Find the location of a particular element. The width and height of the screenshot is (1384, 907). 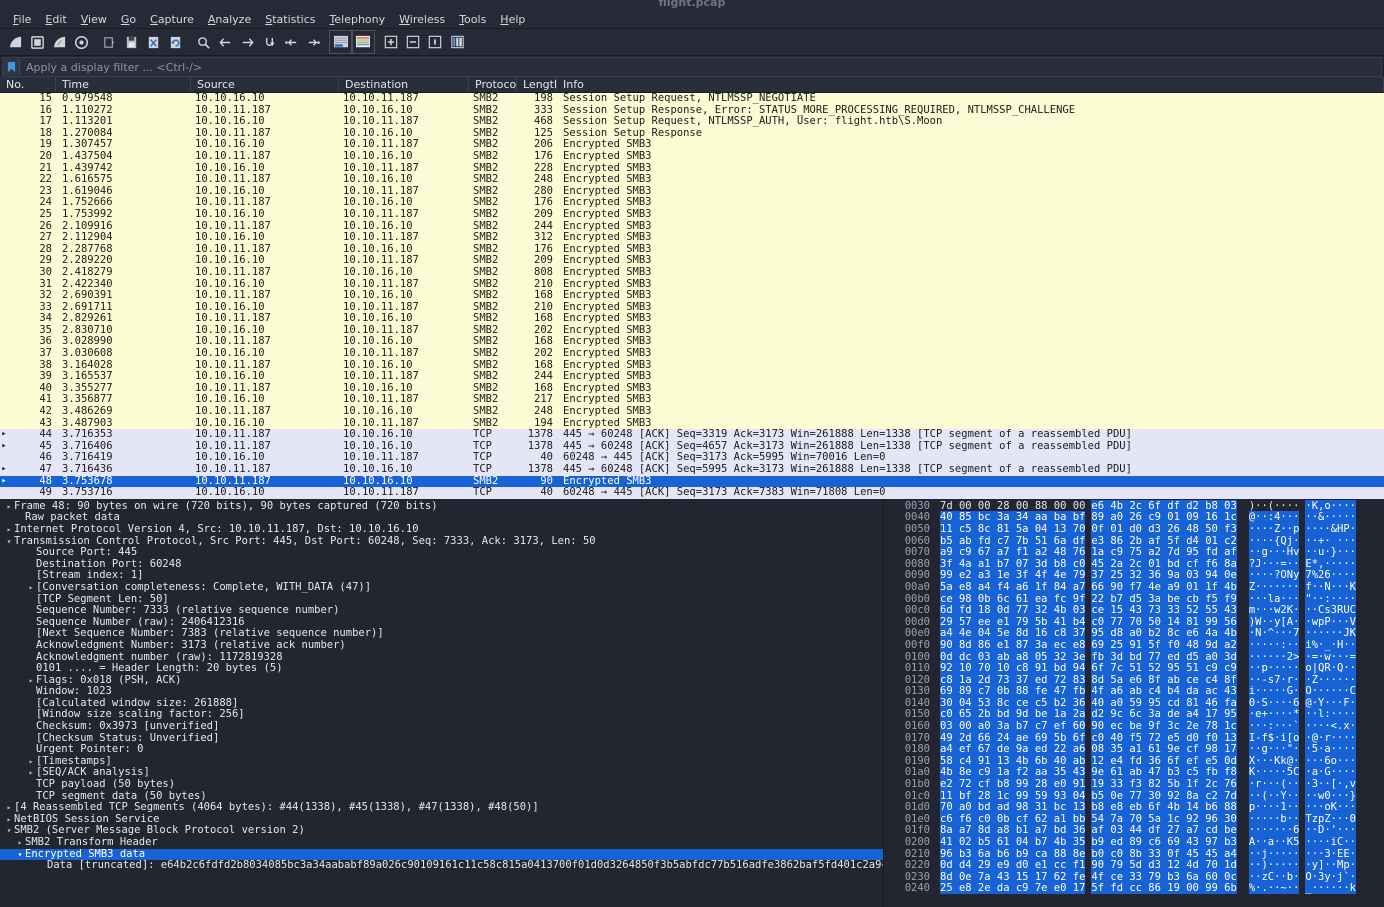

column-header-length: Length is located at coordinates (537, 84).